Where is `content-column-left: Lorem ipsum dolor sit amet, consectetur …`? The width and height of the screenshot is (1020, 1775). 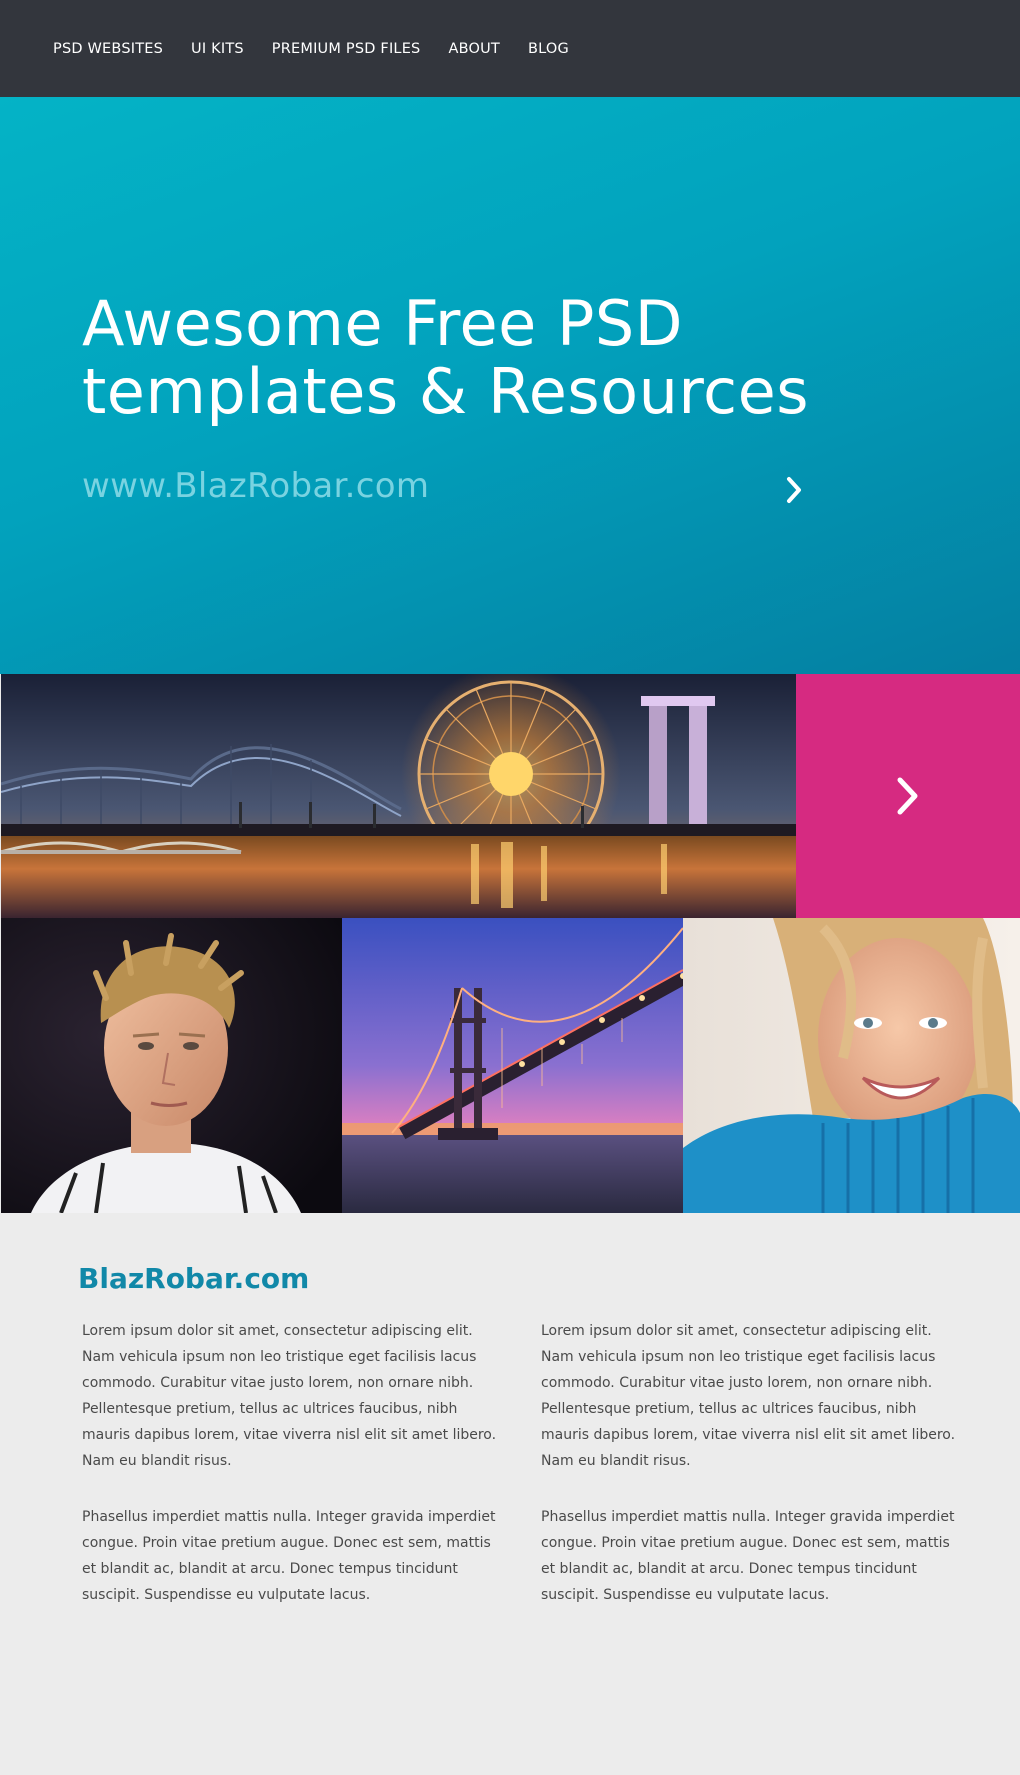
content-column-left: Lorem ipsum dolor sit amet, consectetur … is located at coordinates (292, 1463).